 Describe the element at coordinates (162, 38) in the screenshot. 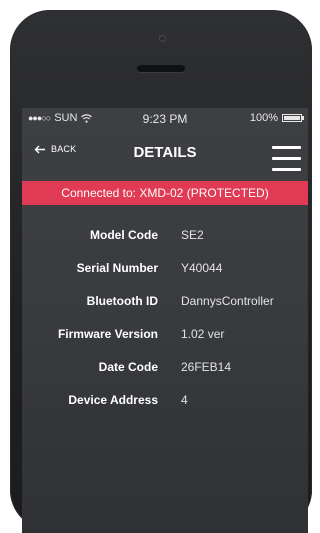

I see `front-camera` at that location.